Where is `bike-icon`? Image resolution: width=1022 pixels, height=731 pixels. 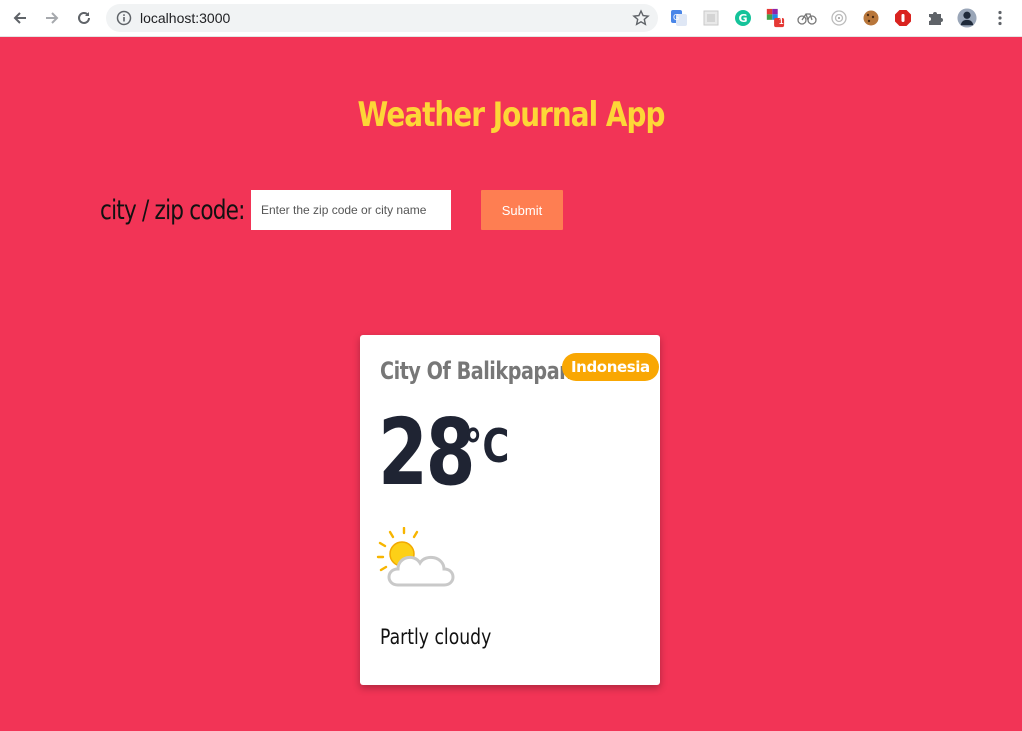 bike-icon is located at coordinates (807, 18).